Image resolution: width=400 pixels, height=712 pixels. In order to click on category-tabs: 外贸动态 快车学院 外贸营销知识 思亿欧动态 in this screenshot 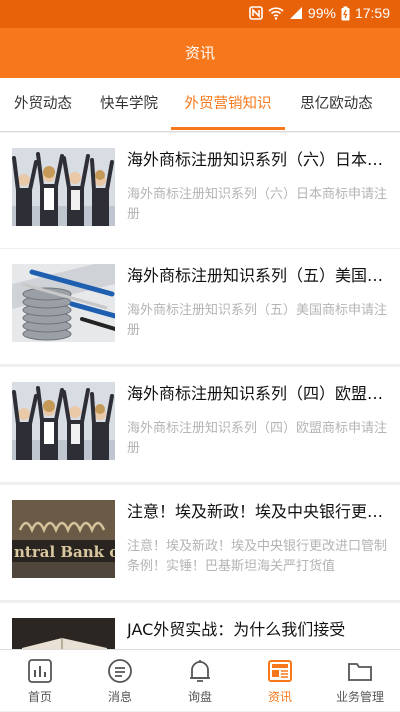, I will do `click(200, 105)`.